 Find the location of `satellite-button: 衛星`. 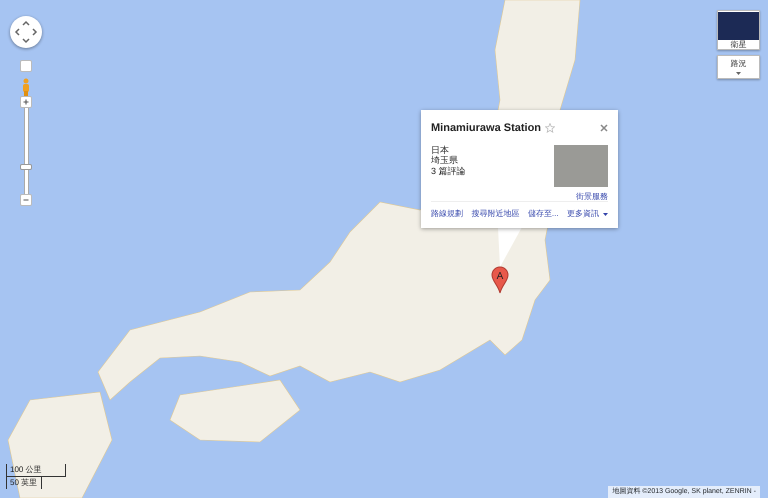

satellite-button: 衛星 is located at coordinates (738, 30).